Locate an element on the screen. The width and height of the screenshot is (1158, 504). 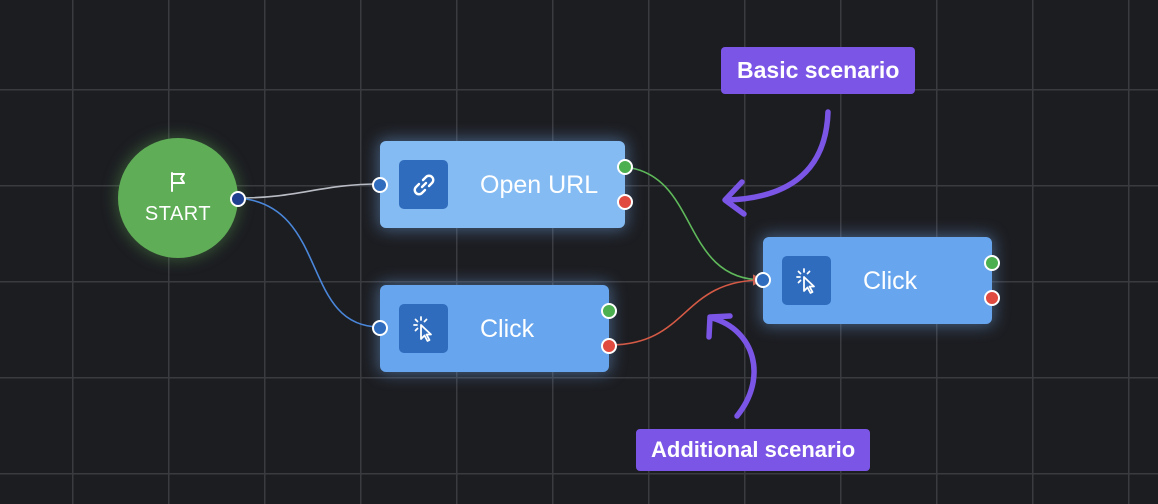
click-right-success-port is located at coordinates (992, 263).